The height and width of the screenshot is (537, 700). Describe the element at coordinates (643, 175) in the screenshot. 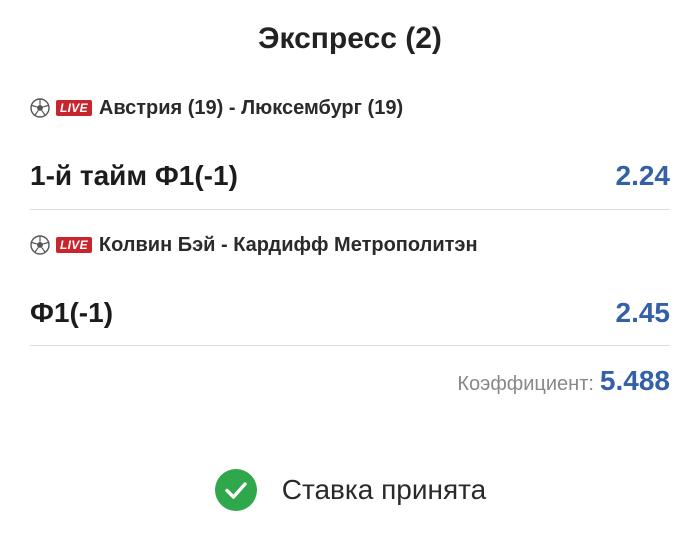

I see `bet-odd: 2.24` at that location.